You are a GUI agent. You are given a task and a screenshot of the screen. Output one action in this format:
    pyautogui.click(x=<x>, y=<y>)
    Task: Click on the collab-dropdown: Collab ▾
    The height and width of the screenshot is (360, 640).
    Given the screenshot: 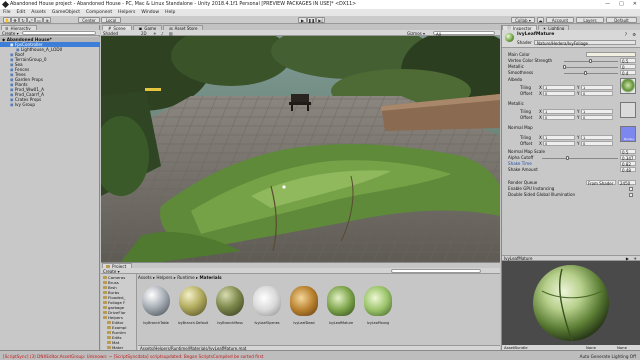 What is the action you would take?
    pyautogui.click(x=523, y=20)
    